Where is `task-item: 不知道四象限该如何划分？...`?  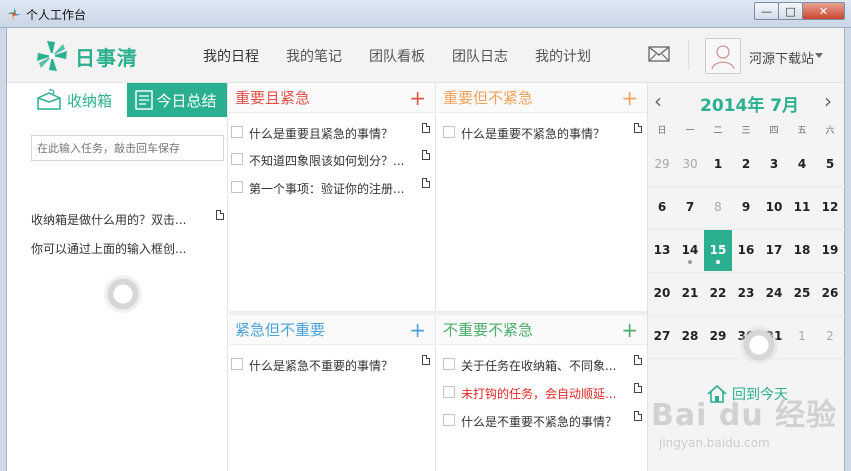
task-item: 不知道四象限该如何划分？... is located at coordinates (332, 160).